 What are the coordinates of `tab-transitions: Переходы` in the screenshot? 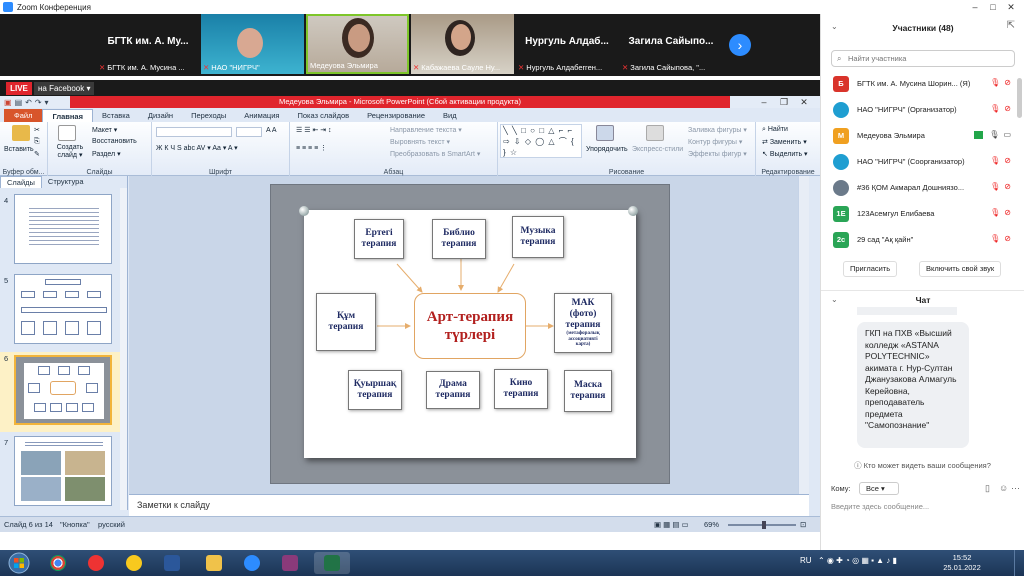 It's located at (208, 115).